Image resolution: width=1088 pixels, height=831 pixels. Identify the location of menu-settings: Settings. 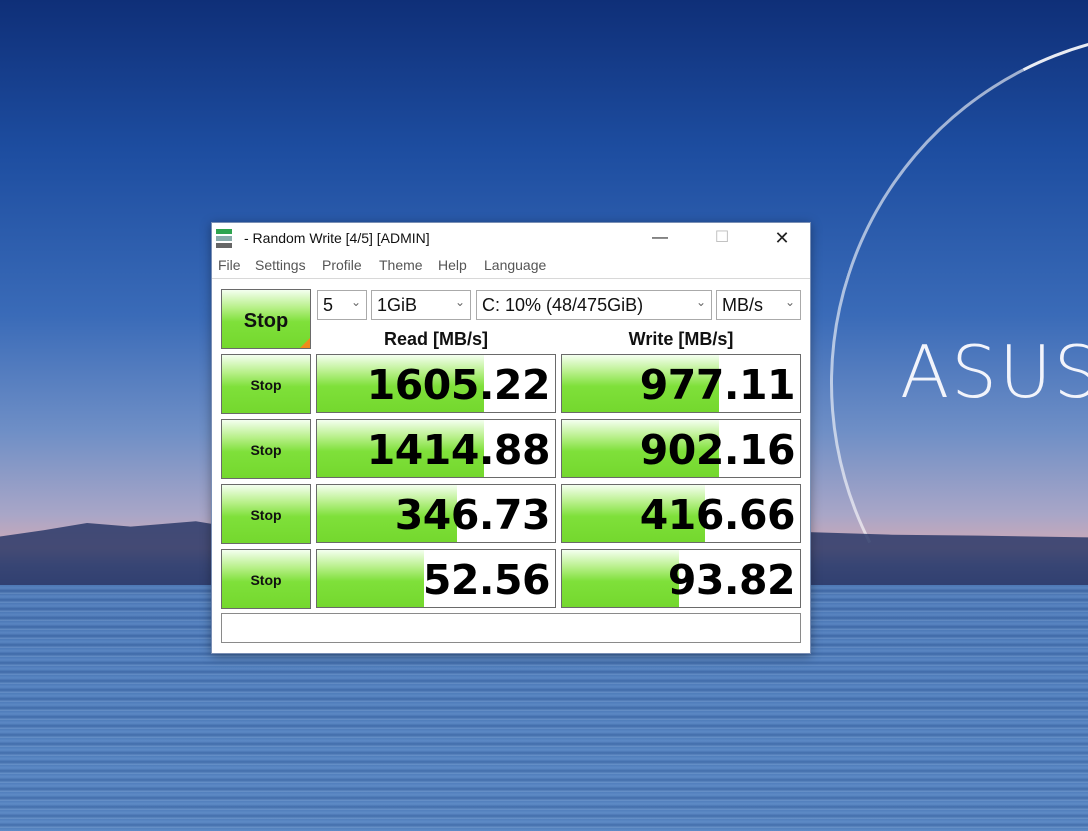
(280, 265).